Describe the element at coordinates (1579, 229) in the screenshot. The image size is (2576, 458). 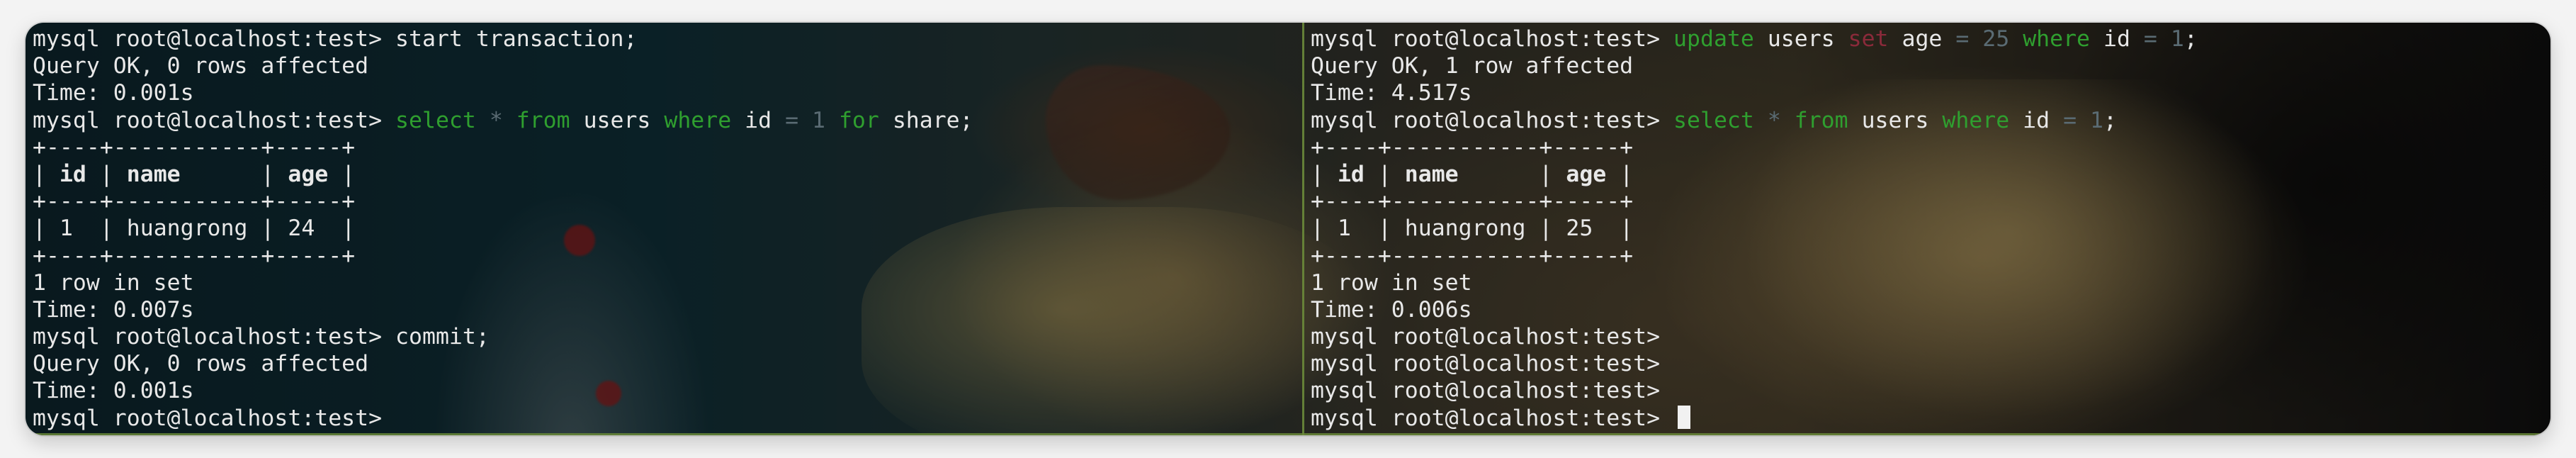
I see `cell-age: 25` at that location.